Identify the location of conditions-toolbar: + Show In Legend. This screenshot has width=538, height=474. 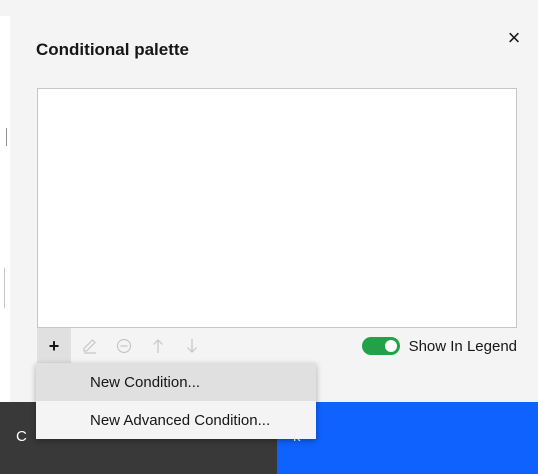
(277, 346).